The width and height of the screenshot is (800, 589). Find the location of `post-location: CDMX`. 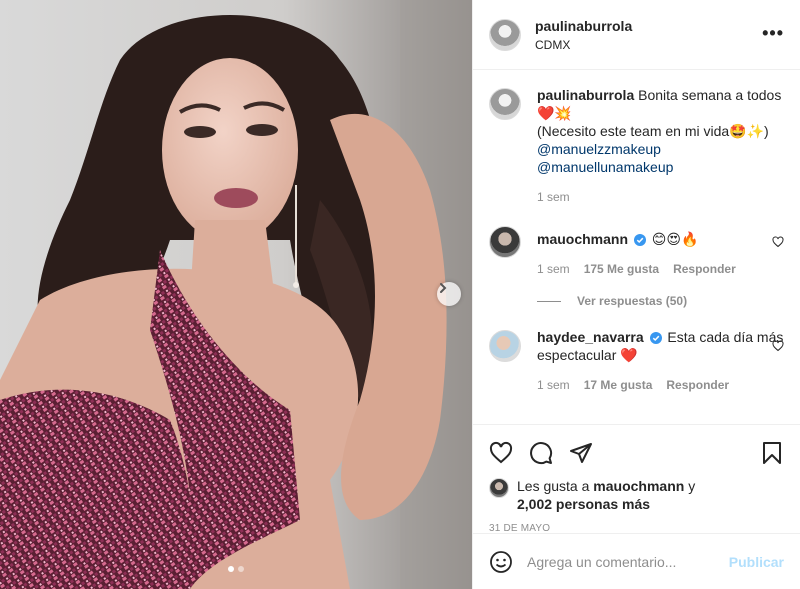

post-location: CDMX is located at coordinates (583, 45).